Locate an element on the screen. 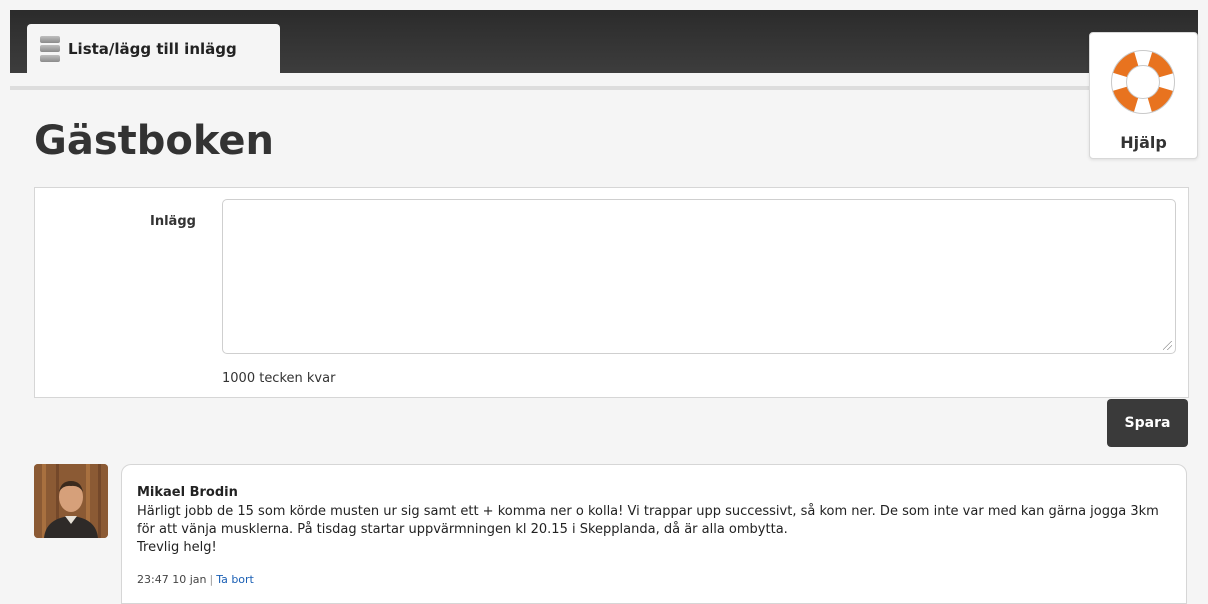 Image resolution: width=1208 pixels, height=604 pixels. avatar is located at coordinates (71, 501).